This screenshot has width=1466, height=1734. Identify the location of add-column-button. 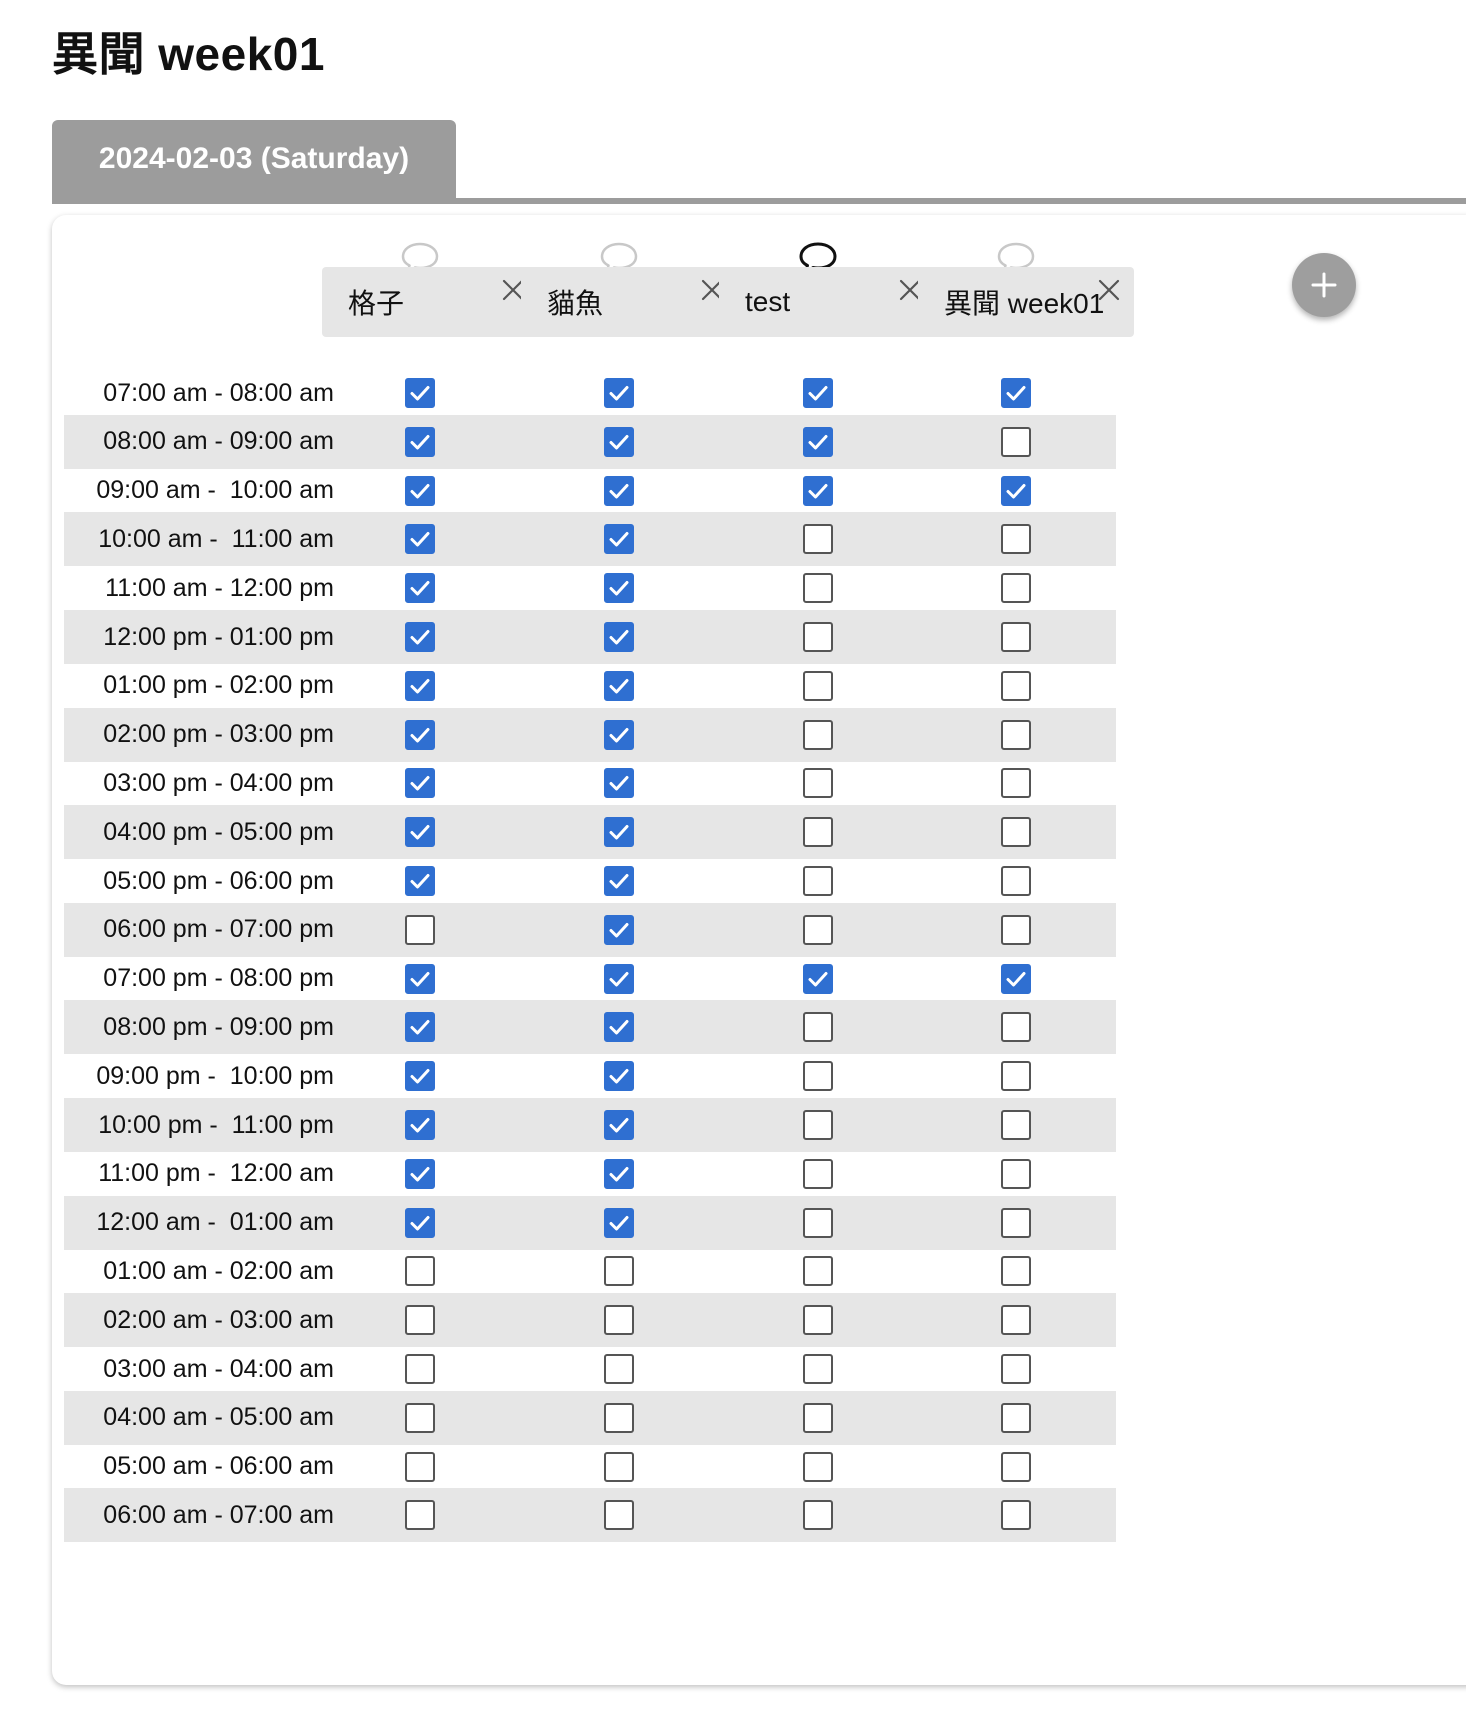
(1324, 285).